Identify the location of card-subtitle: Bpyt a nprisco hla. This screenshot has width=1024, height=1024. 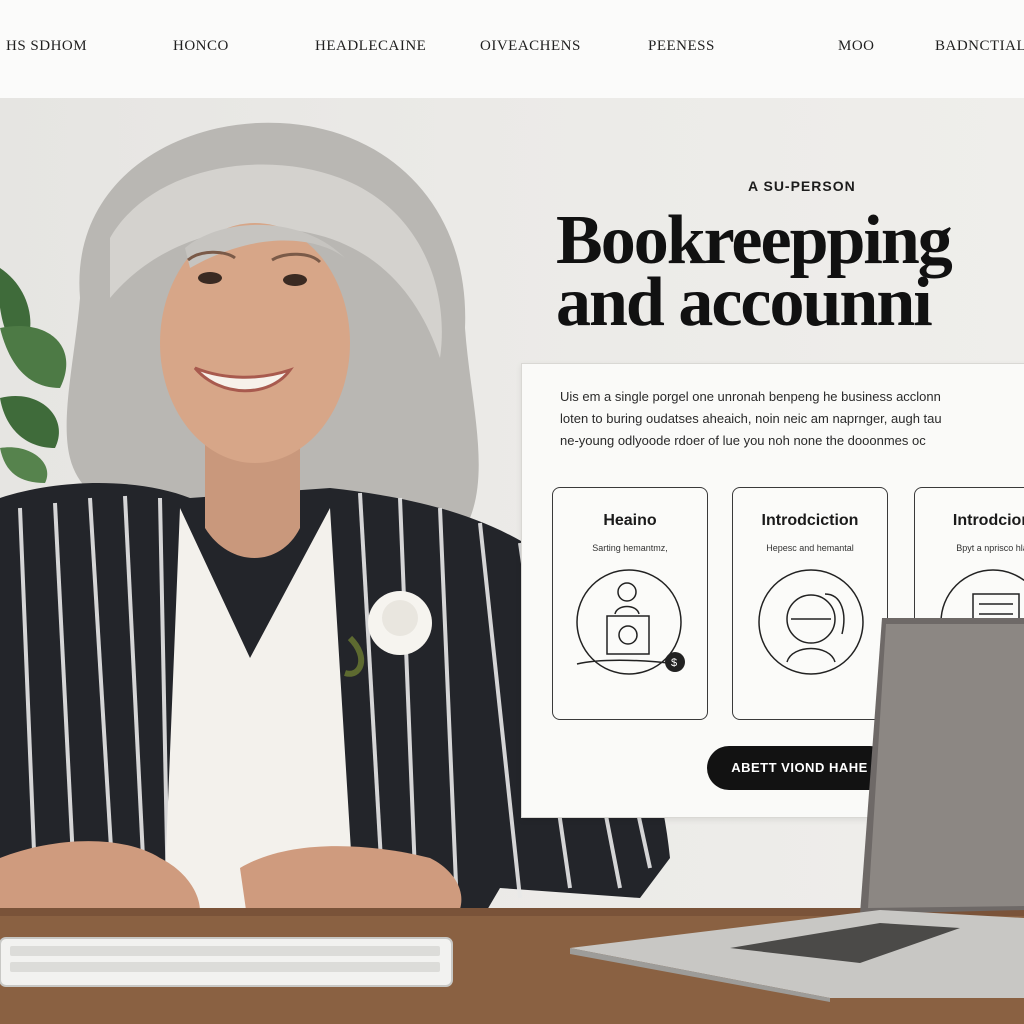
(990, 548).